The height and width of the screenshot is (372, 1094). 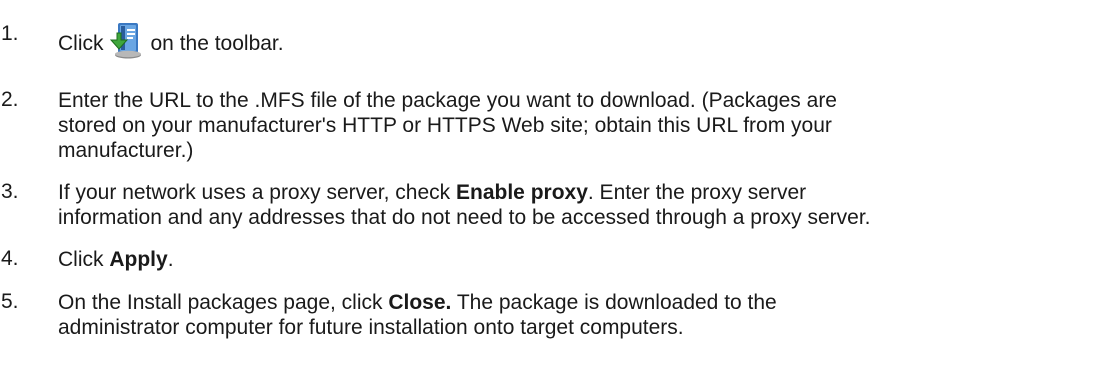 What do you see at coordinates (10, 33) in the screenshot?
I see `step-number: 1.` at bounding box center [10, 33].